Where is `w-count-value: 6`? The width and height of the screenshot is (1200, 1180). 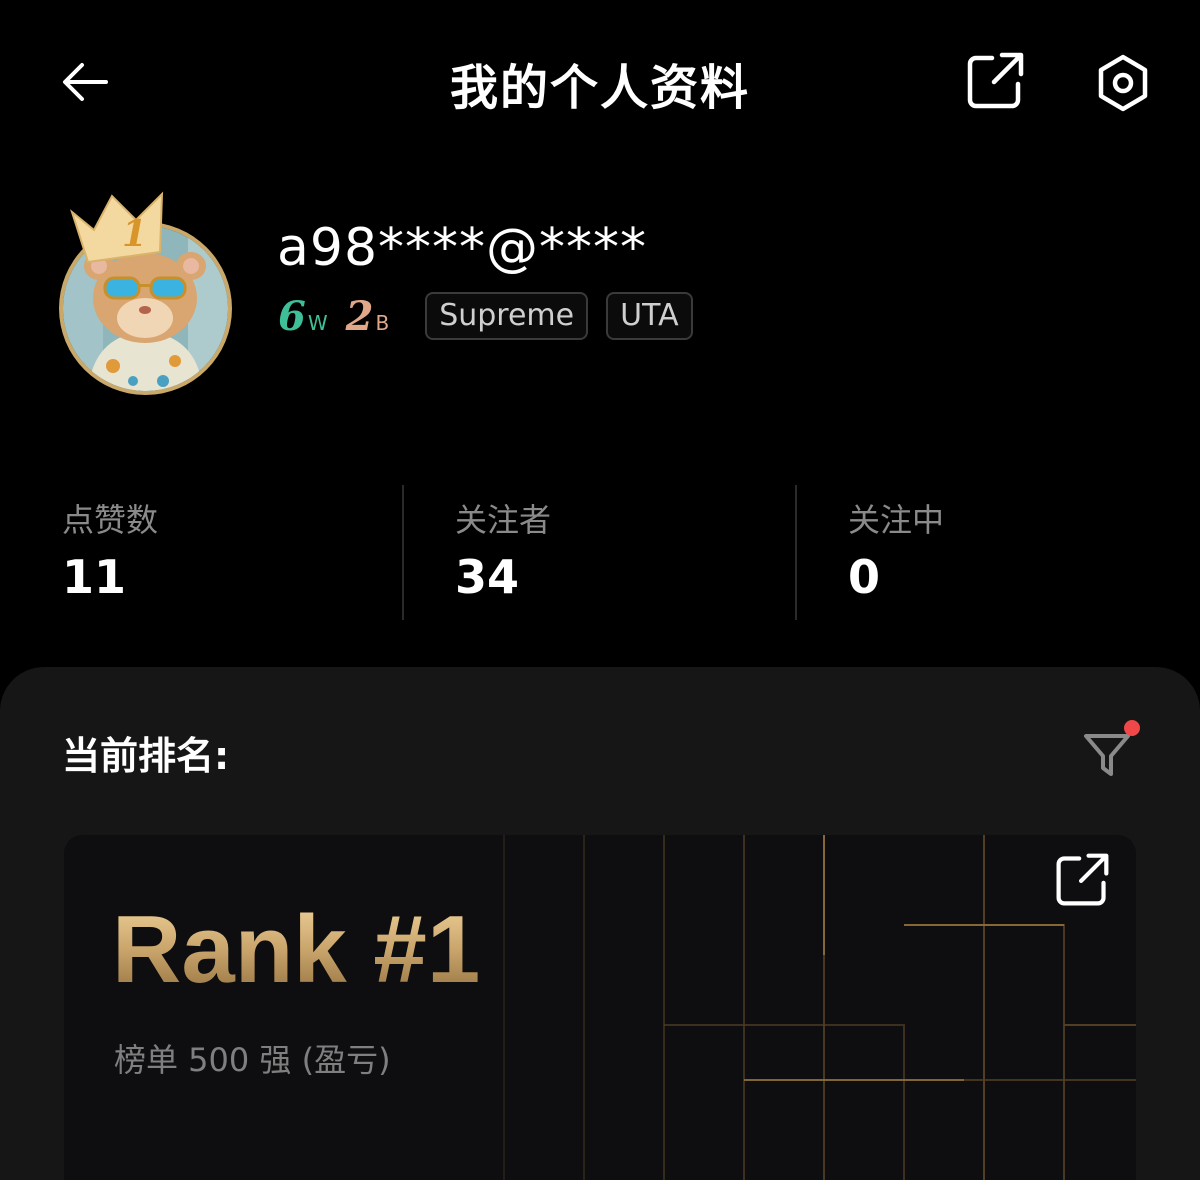
w-count-value: 6 is located at coordinates (292, 316).